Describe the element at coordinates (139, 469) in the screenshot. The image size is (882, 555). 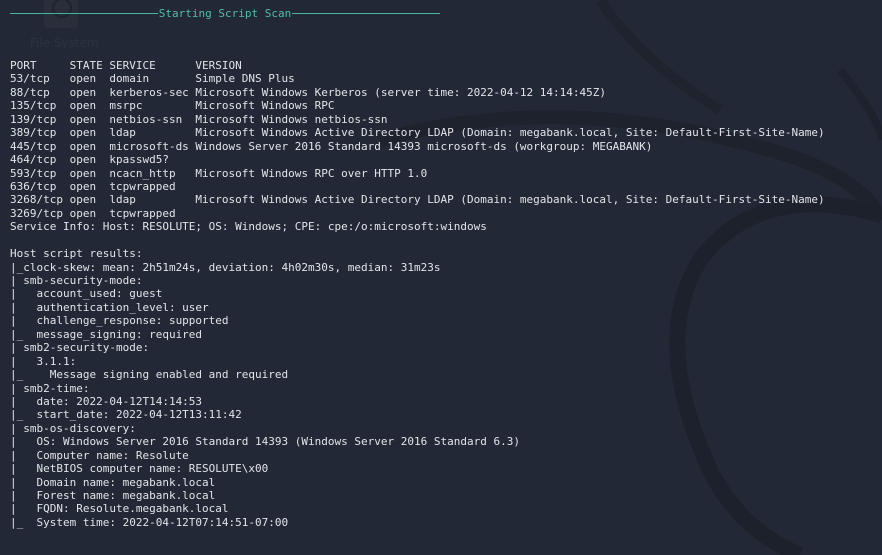
I see `output-line: | NetBIOS computer name: RESOLUTE\x00` at that location.